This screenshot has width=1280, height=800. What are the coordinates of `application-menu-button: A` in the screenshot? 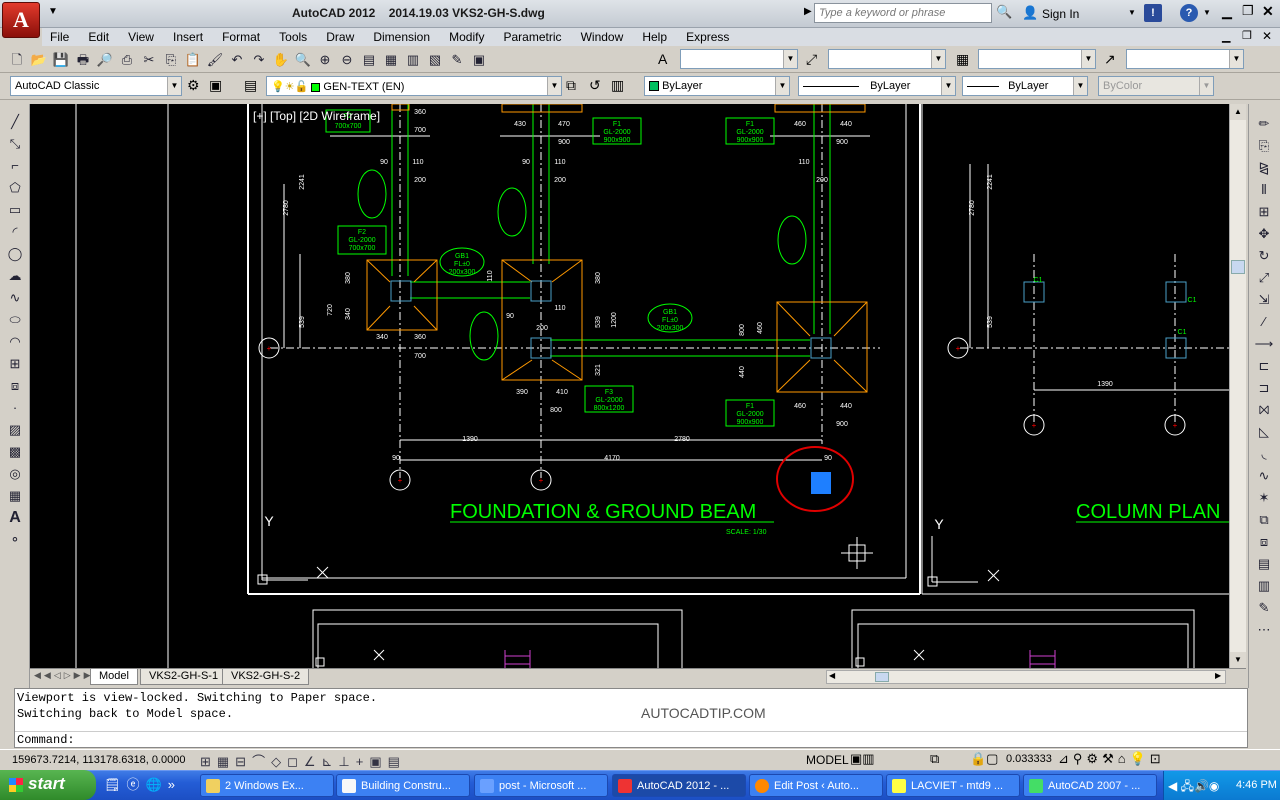 It's located at (21, 20).